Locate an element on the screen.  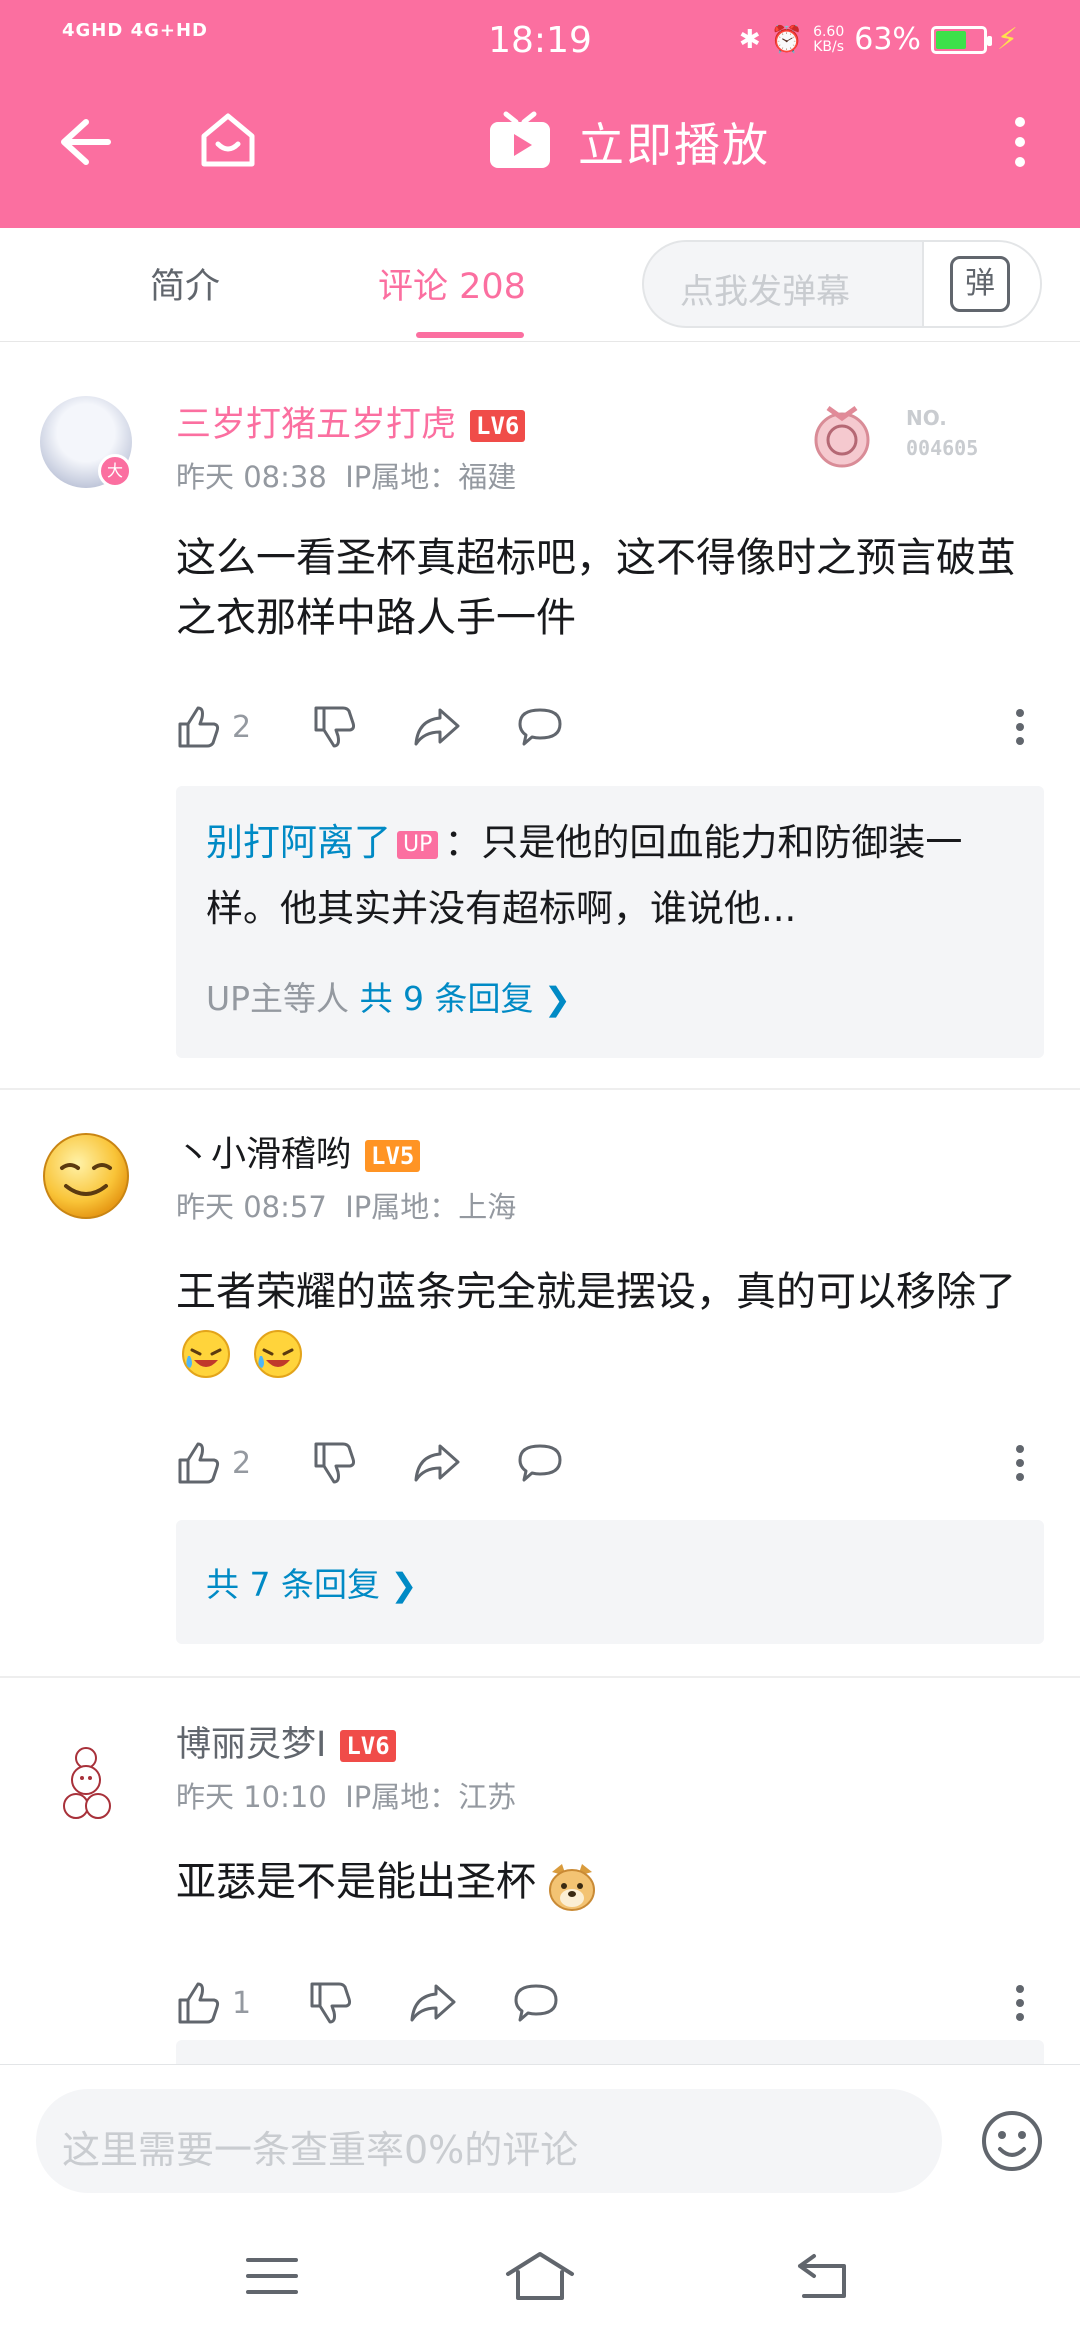
comment-username: 三岁打猪五岁打虎 LV6 is located at coordinates (351, 421).